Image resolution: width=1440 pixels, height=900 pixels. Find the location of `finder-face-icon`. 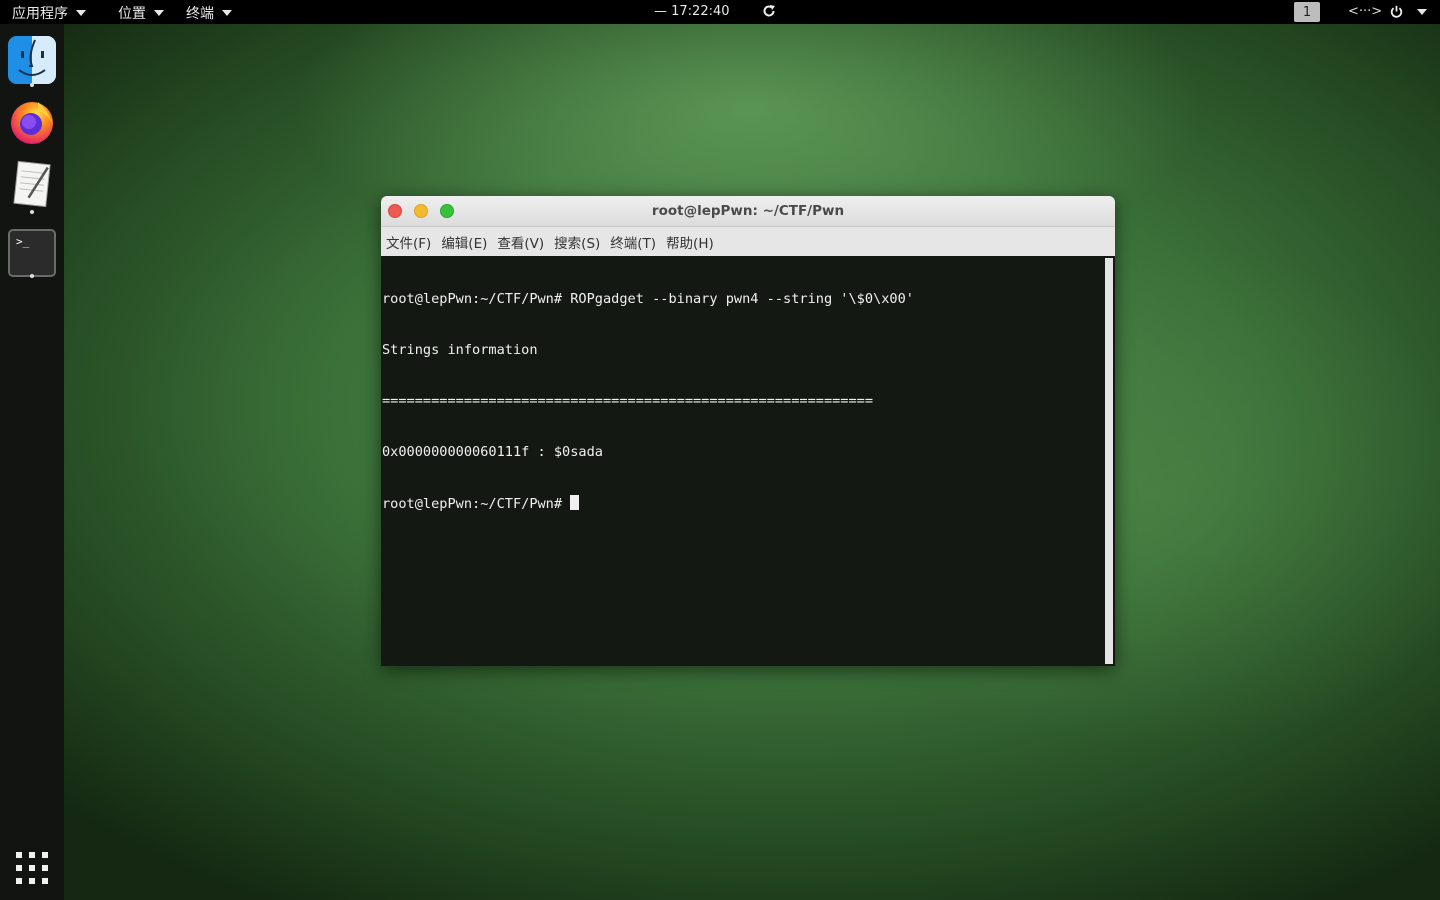

finder-face-icon is located at coordinates (32, 60).